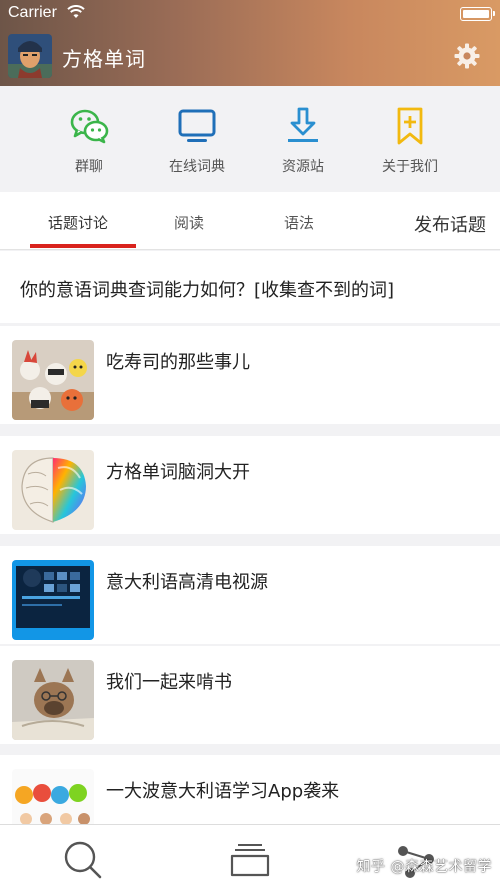  Describe the element at coordinates (197, 167) in the screenshot. I see `quick-action-label: 在线词典` at that location.